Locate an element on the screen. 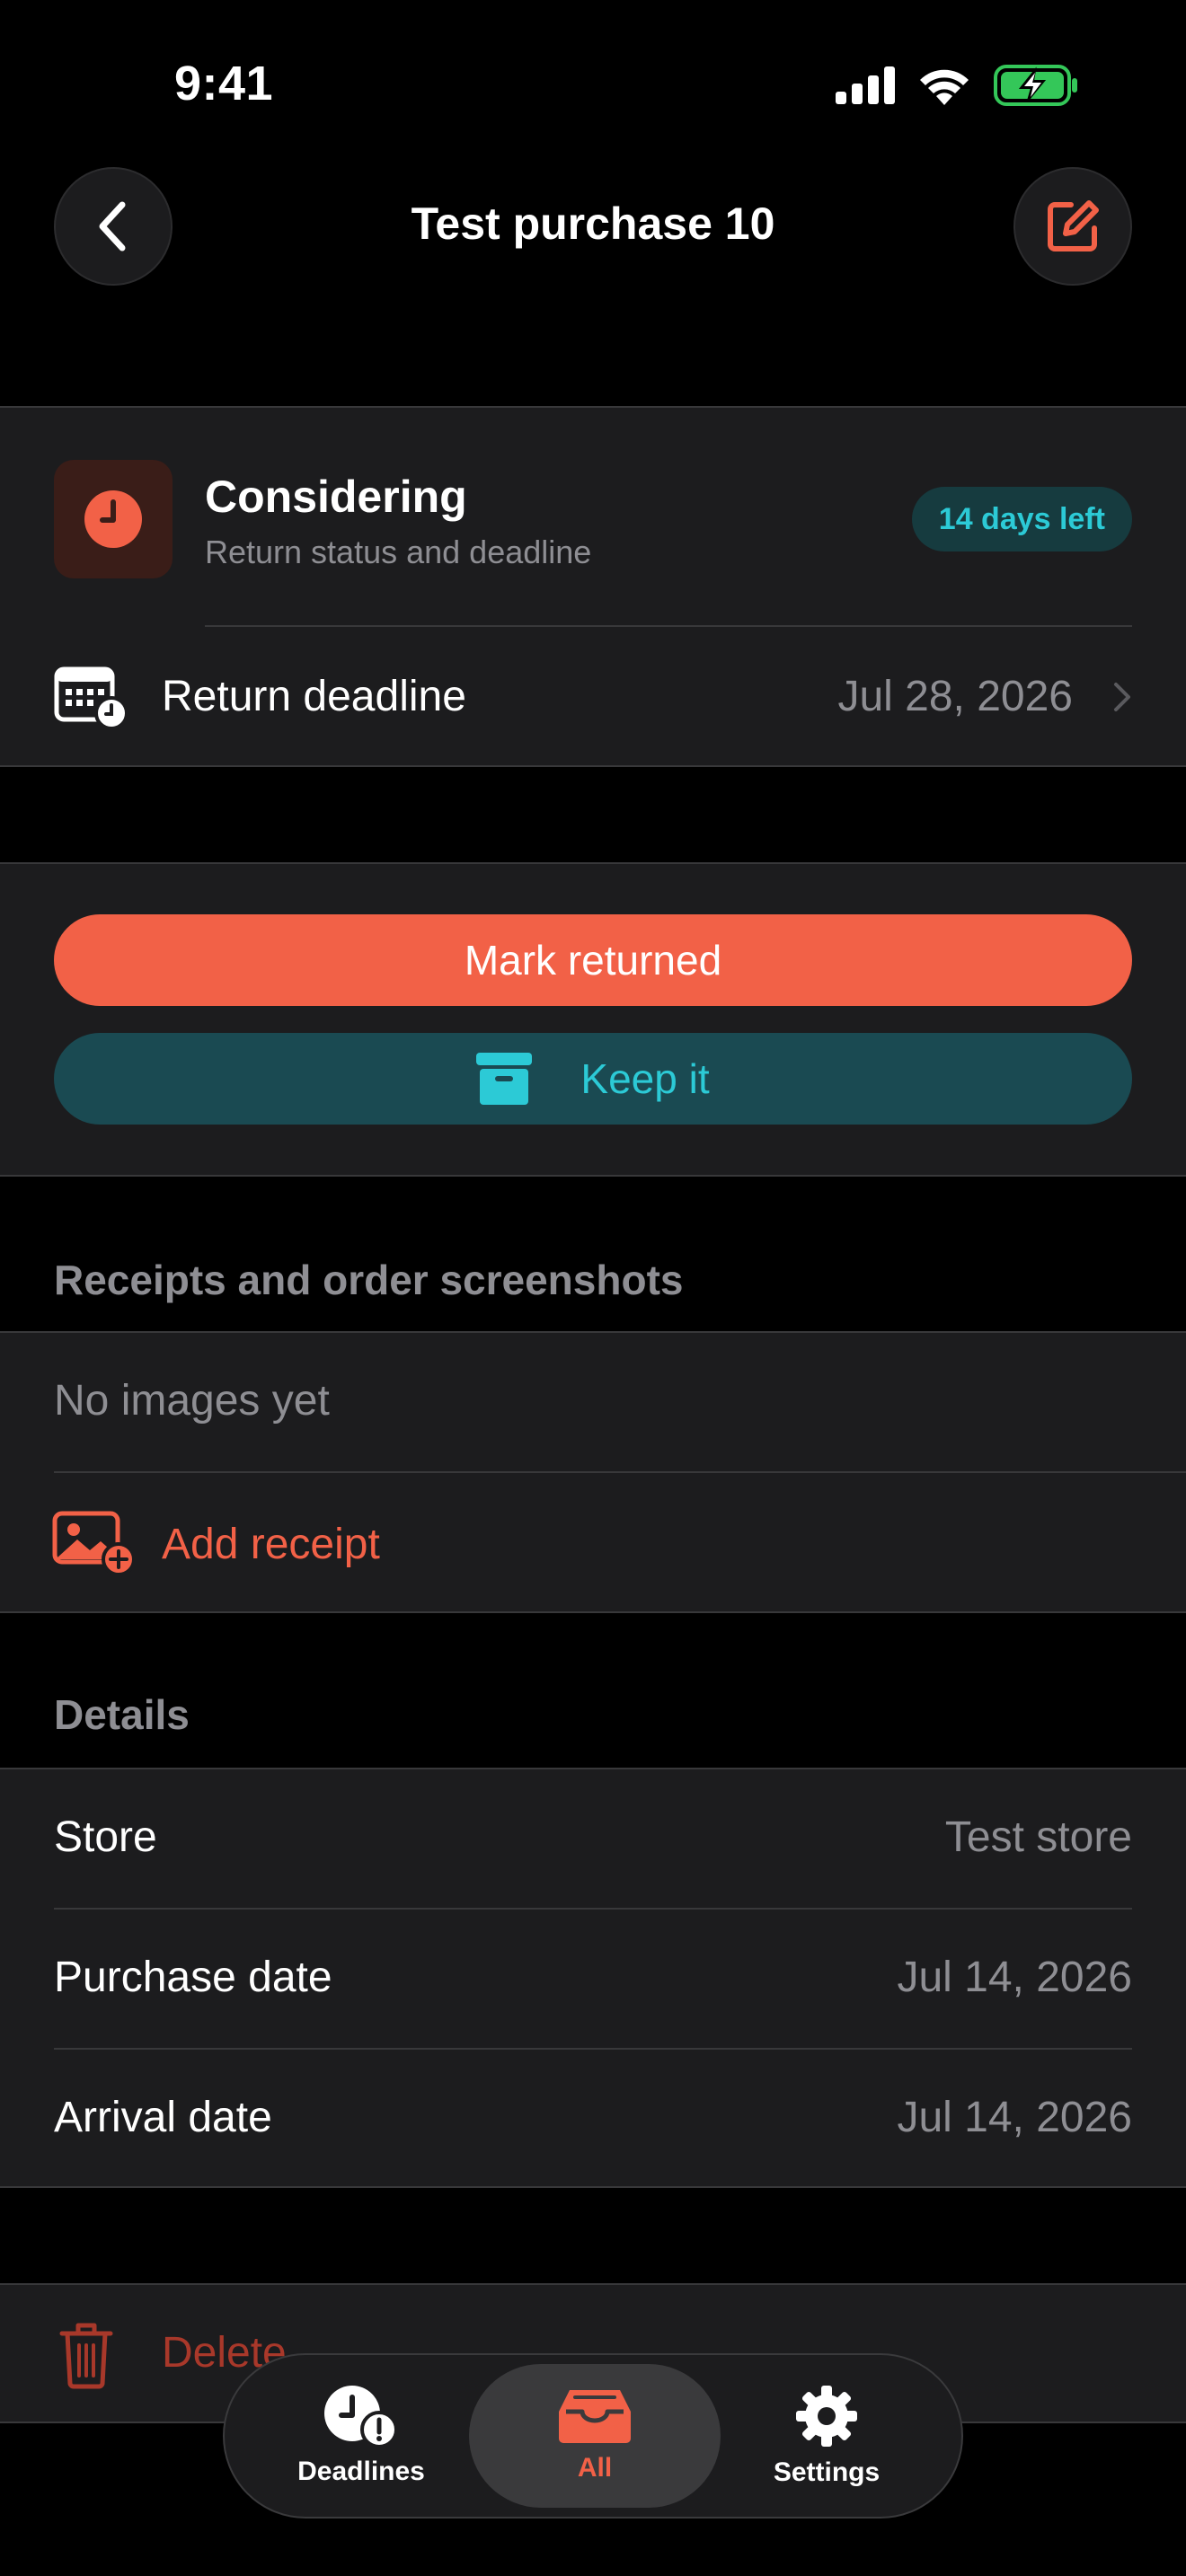 This screenshot has width=1186, height=2576. battery-charging-icon is located at coordinates (1035, 85).